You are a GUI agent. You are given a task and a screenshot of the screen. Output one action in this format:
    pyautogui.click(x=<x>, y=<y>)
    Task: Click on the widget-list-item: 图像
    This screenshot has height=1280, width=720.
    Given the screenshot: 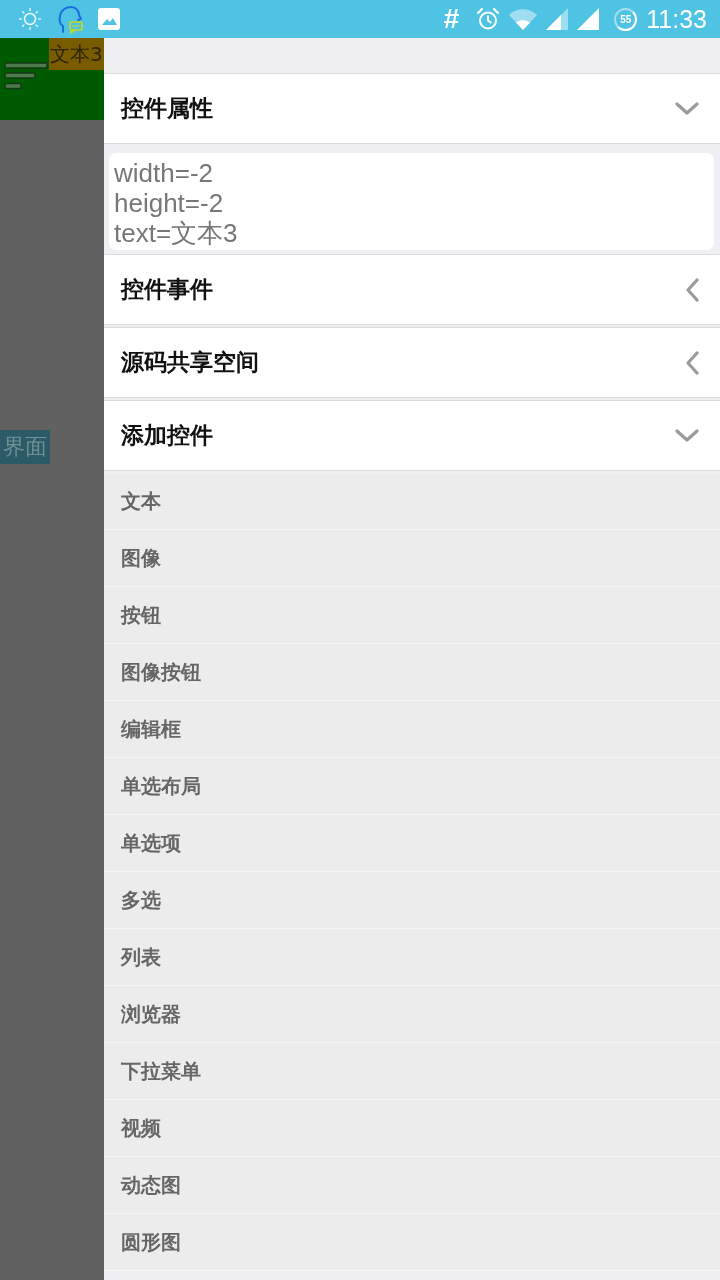 What is the action you would take?
    pyautogui.click(x=412, y=558)
    